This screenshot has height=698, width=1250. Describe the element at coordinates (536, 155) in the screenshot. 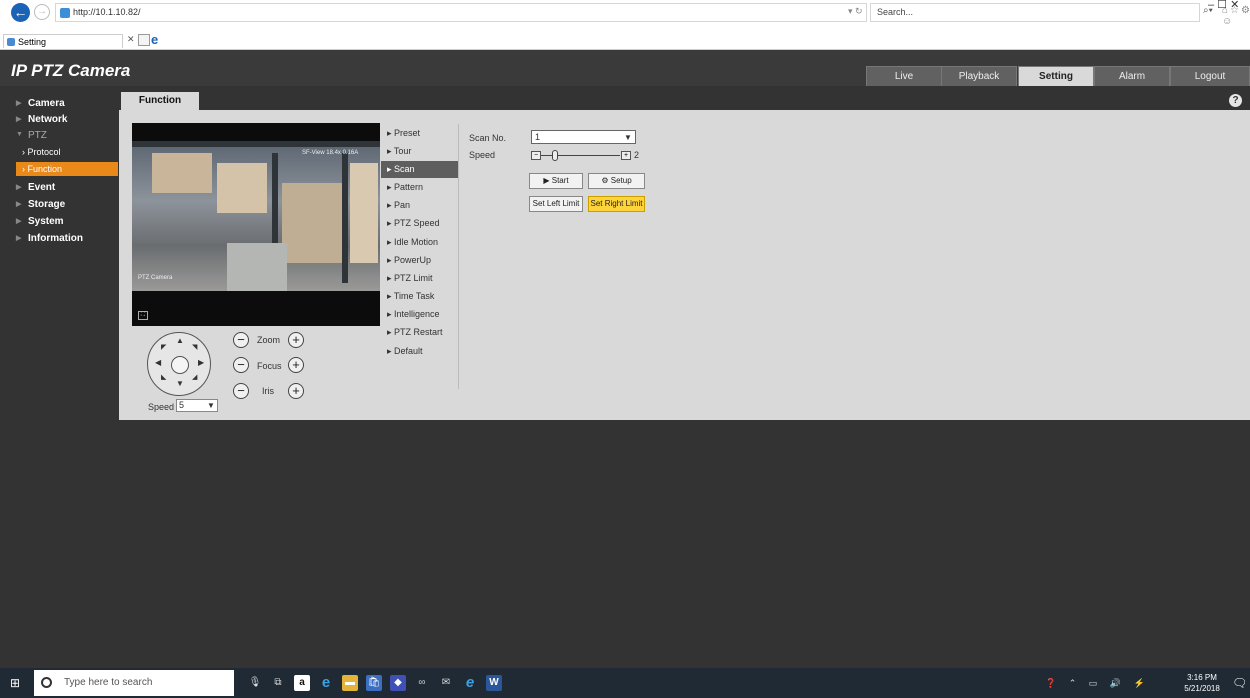

I see `speed-decrease-button: −` at that location.